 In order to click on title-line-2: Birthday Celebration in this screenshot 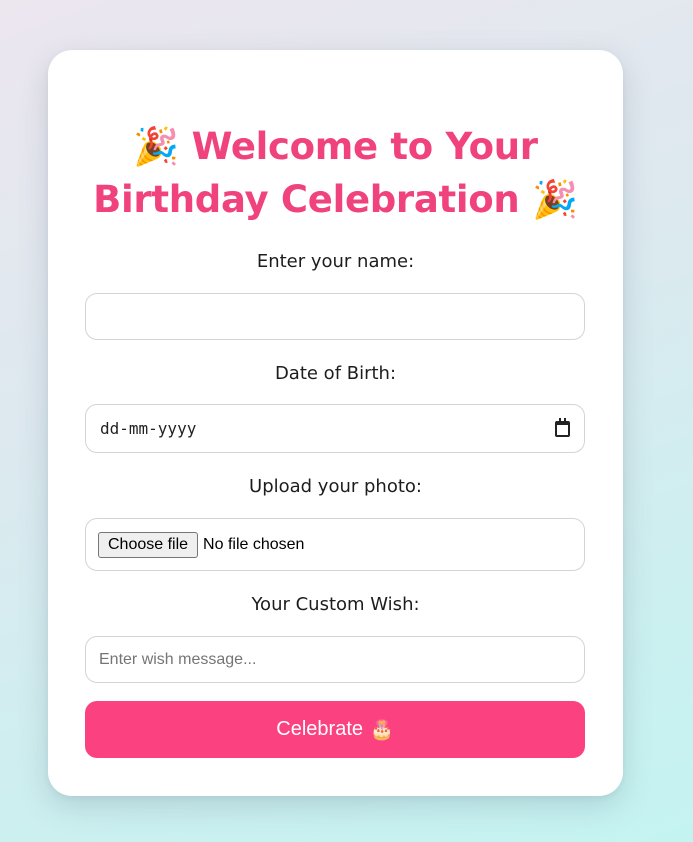, I will do `click(306, 199)`.